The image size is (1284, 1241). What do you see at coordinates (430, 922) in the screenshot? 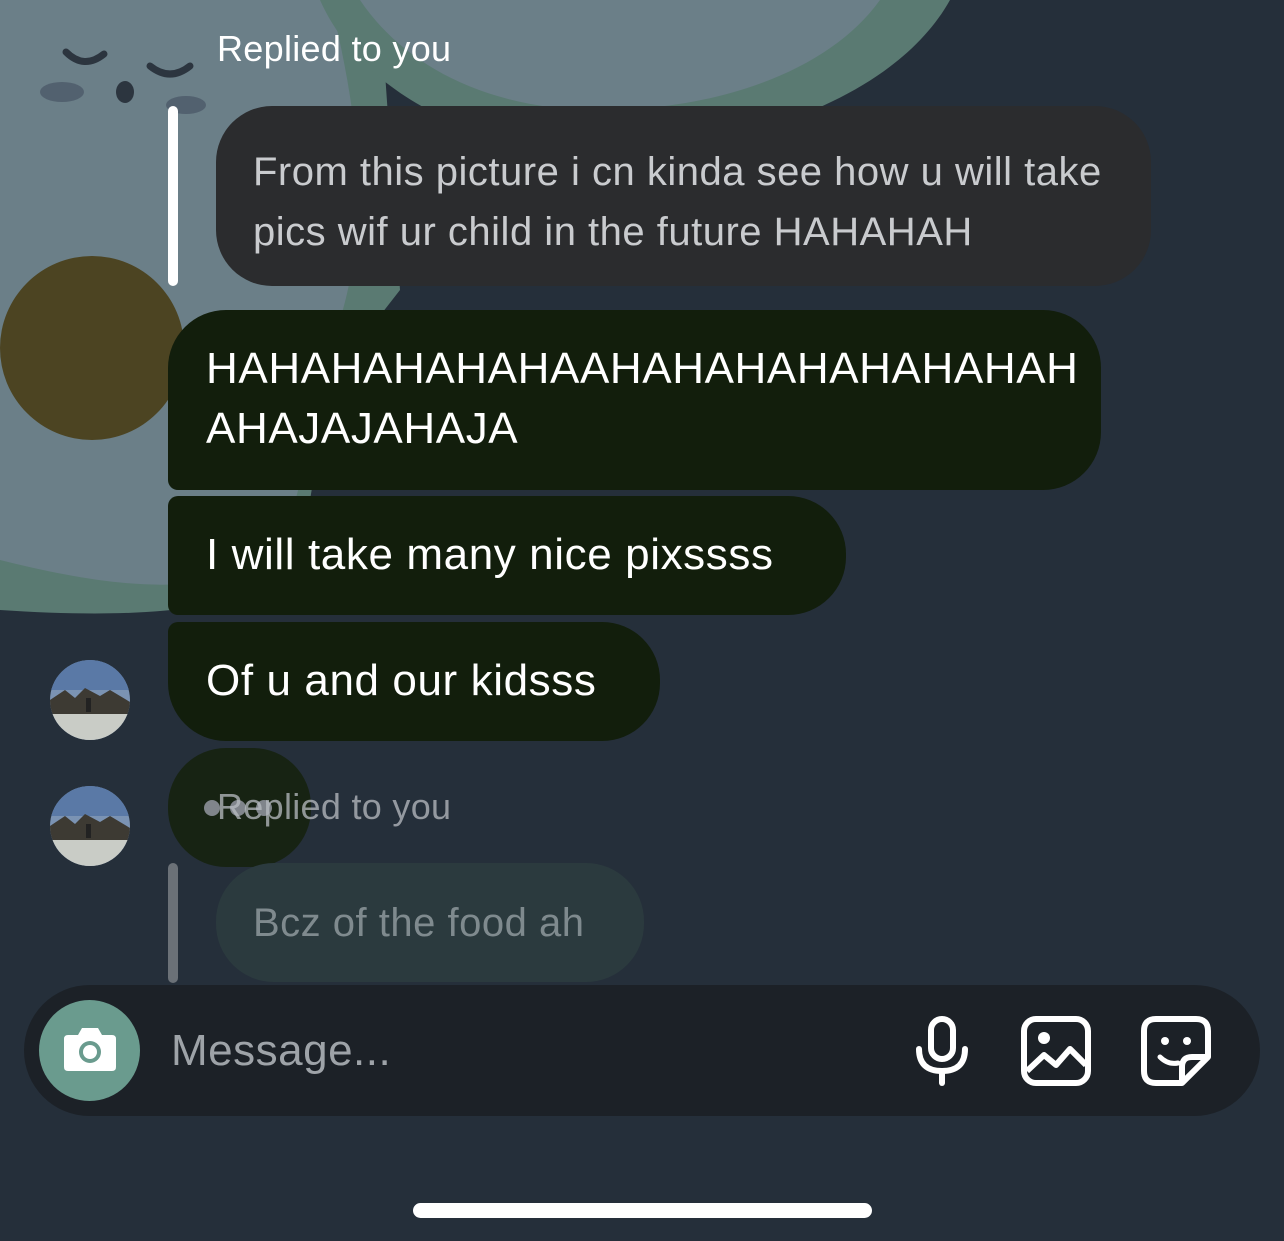
I see `quoted-message: Bcz of the food ah` at bounding box center [430, 922].